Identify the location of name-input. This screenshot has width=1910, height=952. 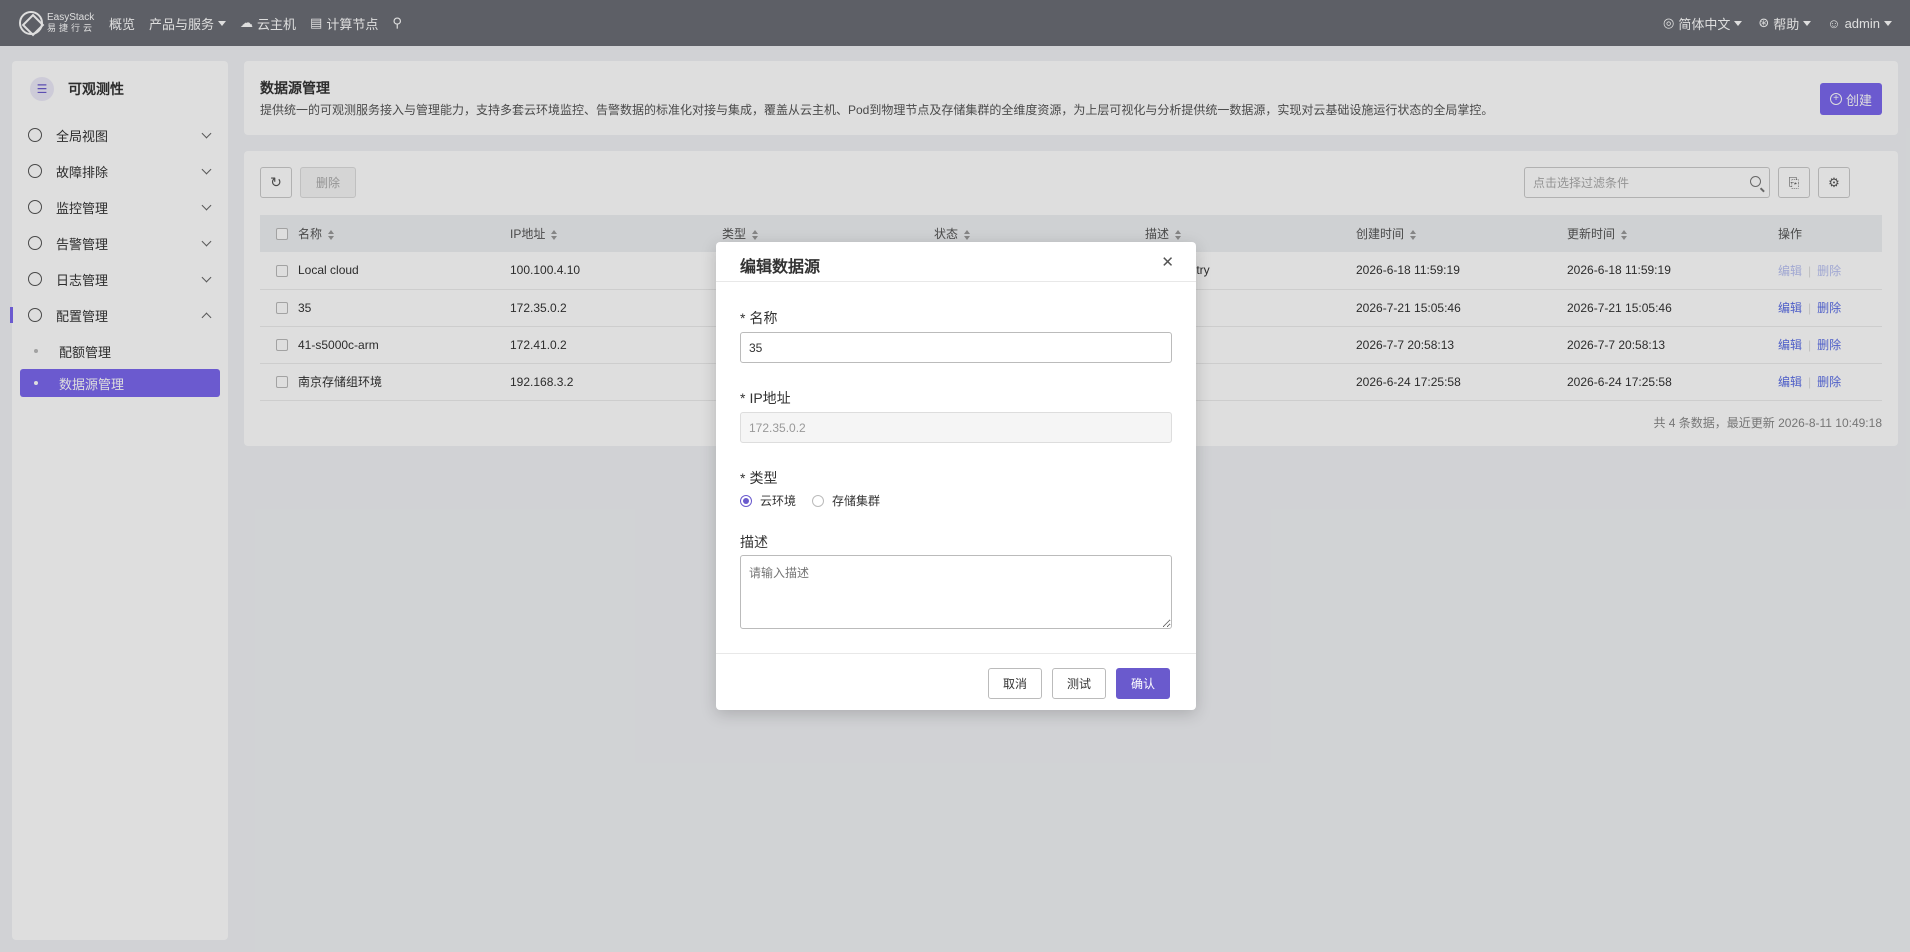
(956, 347).